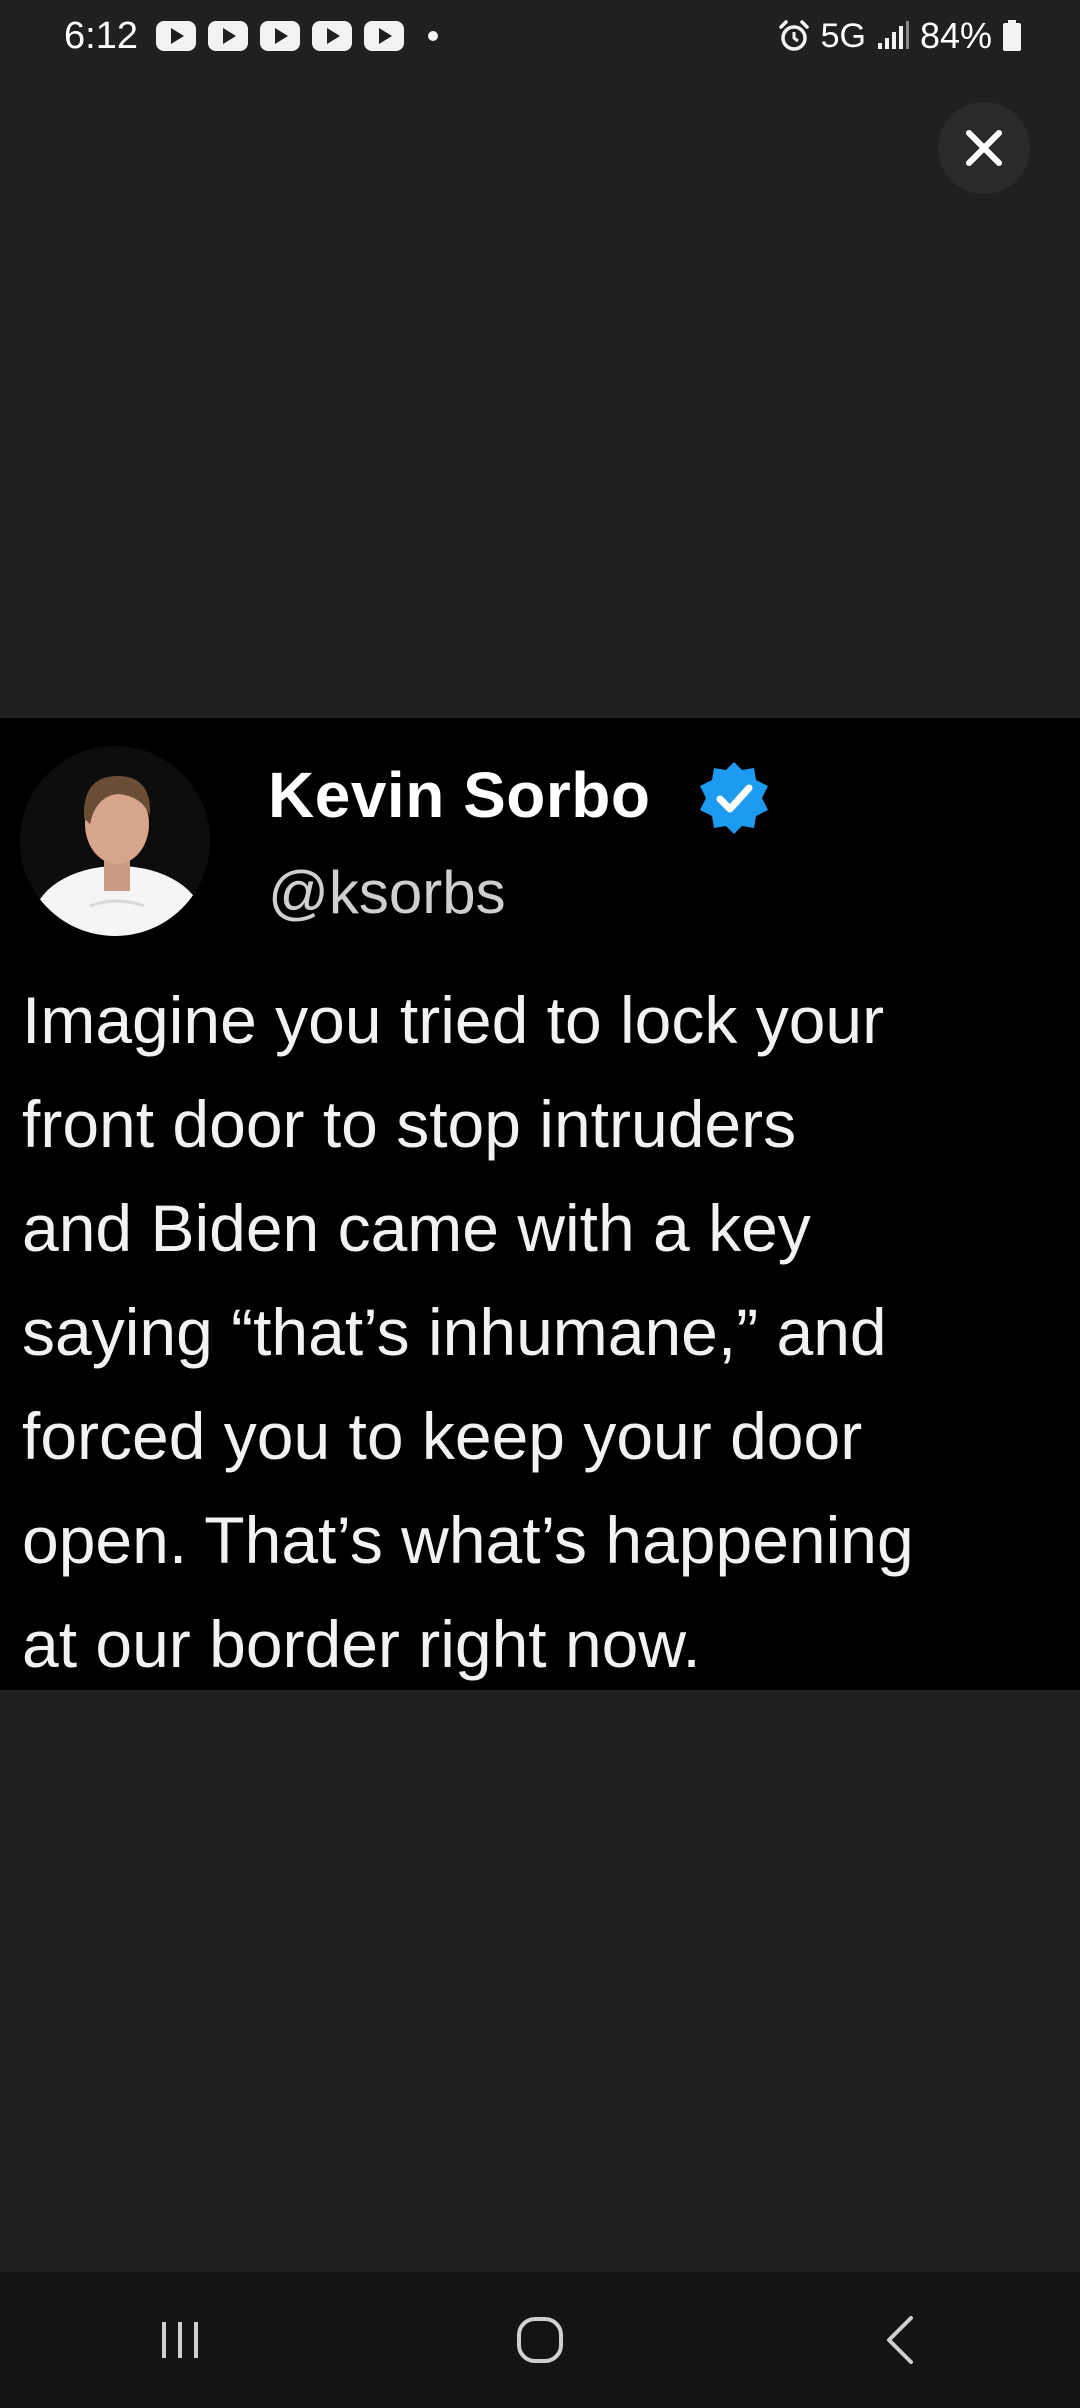  Describe the element at coordinates (432, 36) in the screenshot. I see `more-notifications-dot` at that location.